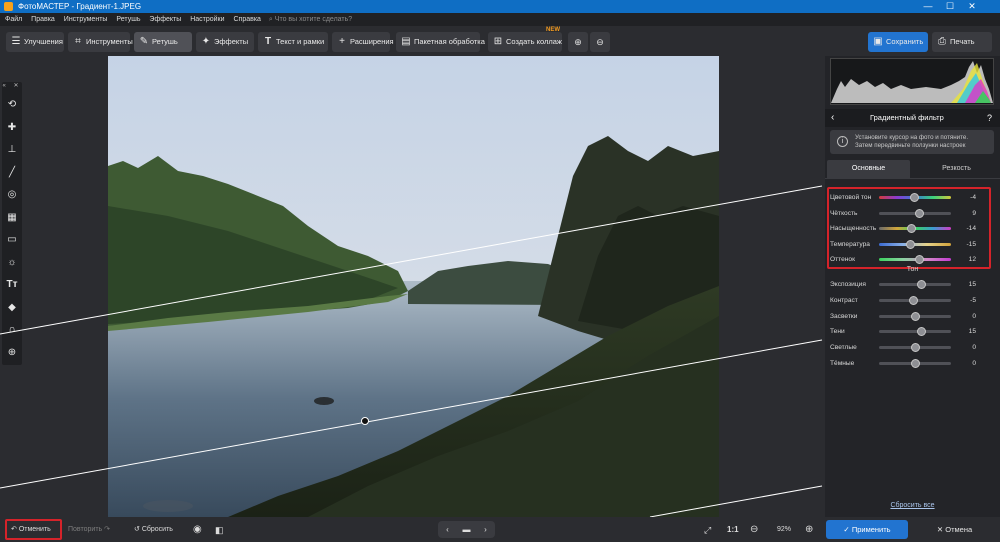  What do you see at coordinates (12, 240) in the screenshot?
I see `vignette-icon: ▭` at bounding box center [12, 240].